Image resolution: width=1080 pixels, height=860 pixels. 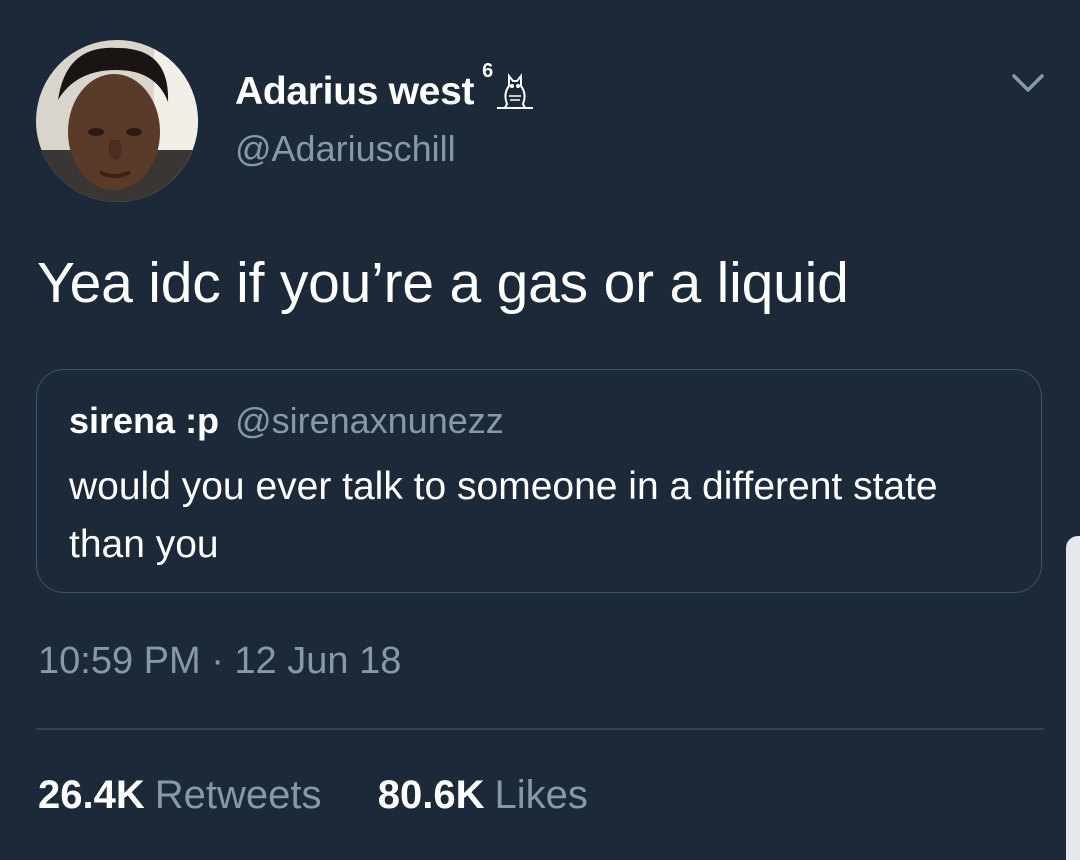 What do you see at coordinates (238, 795) in the screenshot?
I see `retweets-label: Retweets` at bounding box center [238, 795].